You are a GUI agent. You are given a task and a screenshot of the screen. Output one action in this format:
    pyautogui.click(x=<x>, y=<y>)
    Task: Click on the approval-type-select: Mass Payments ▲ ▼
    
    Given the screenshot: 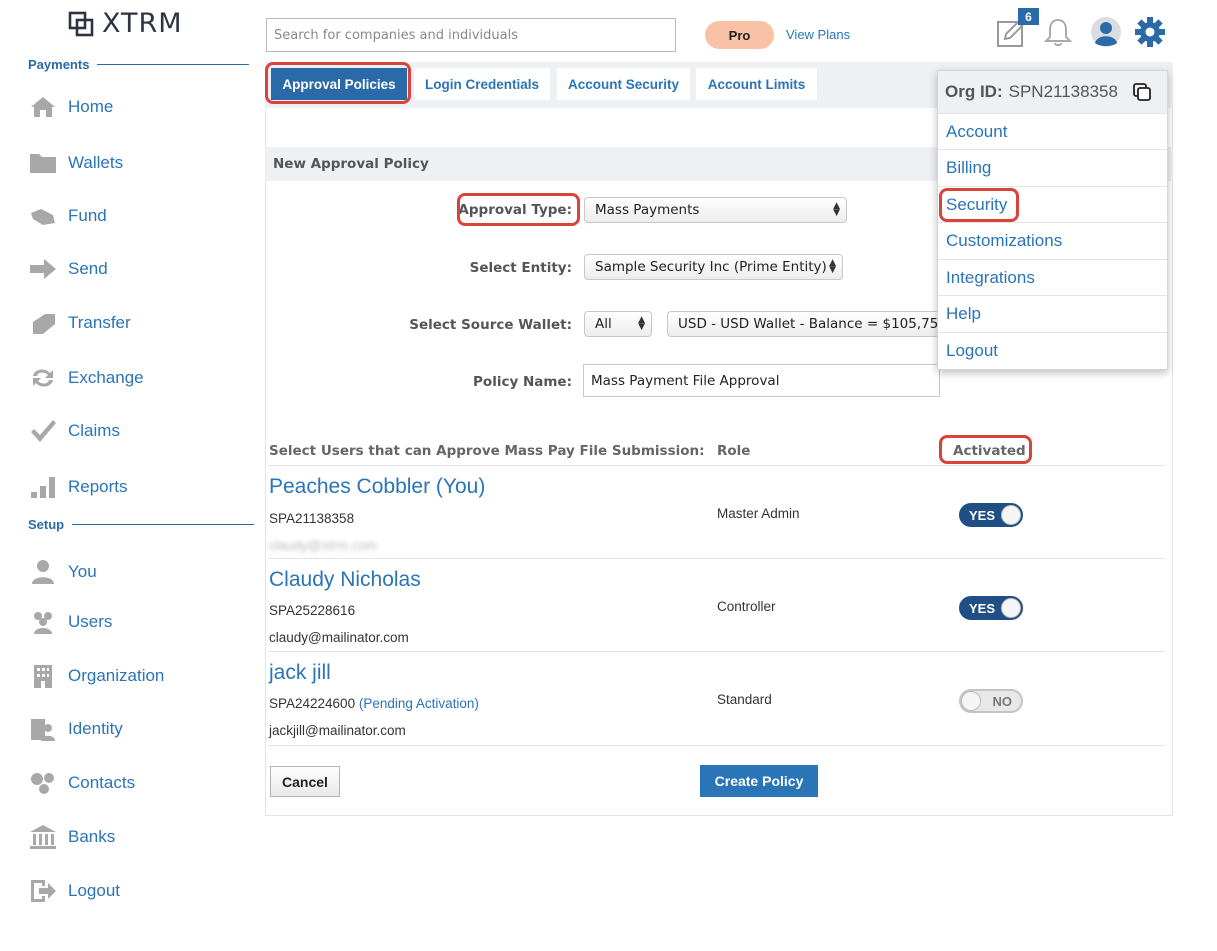 What is the action you would take?
    pyautogui.click(x=715, y=210)
    